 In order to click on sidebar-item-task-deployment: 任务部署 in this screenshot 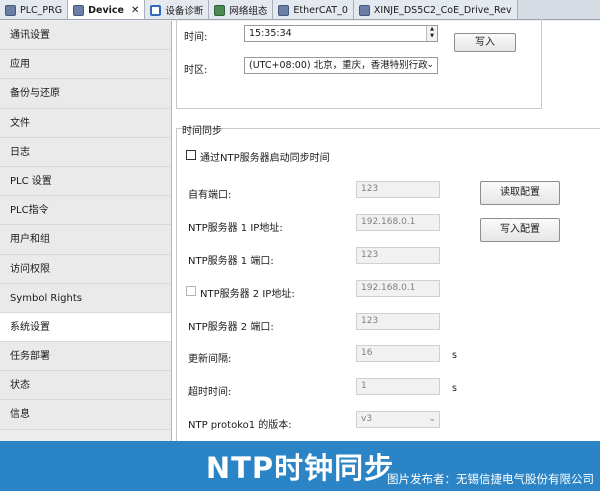, I will do `click(85, 357)`.